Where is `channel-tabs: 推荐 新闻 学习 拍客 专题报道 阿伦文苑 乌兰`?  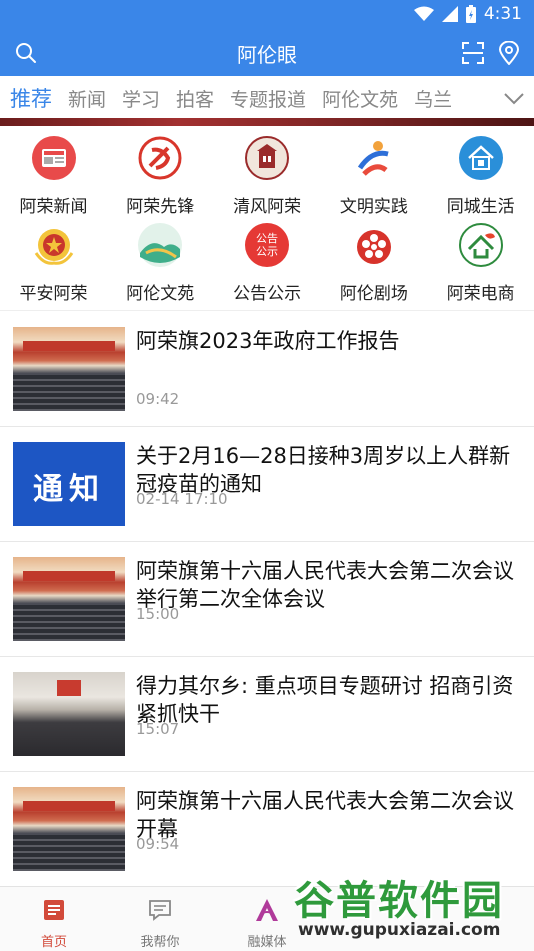 channel-tabs: 推荐 新闻 学习 拍客 专题报道 阿伦文苑 乌兰 is located at coordinates (267, 98).